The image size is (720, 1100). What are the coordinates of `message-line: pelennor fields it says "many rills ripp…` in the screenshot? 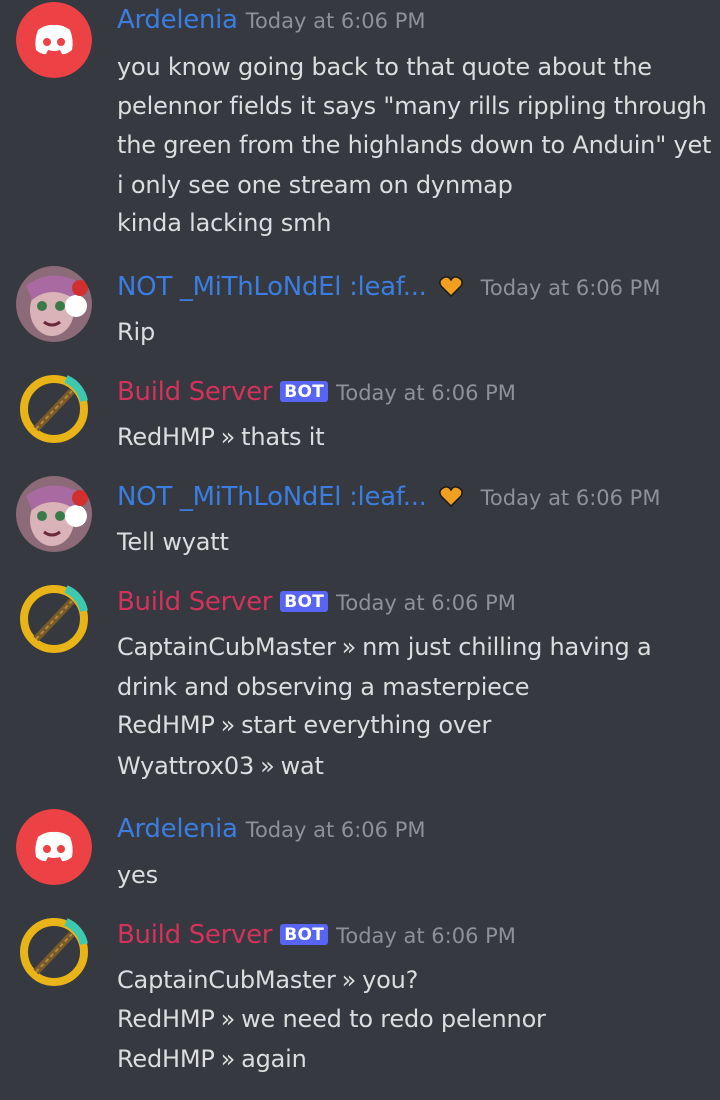 It's located at (412, 106).